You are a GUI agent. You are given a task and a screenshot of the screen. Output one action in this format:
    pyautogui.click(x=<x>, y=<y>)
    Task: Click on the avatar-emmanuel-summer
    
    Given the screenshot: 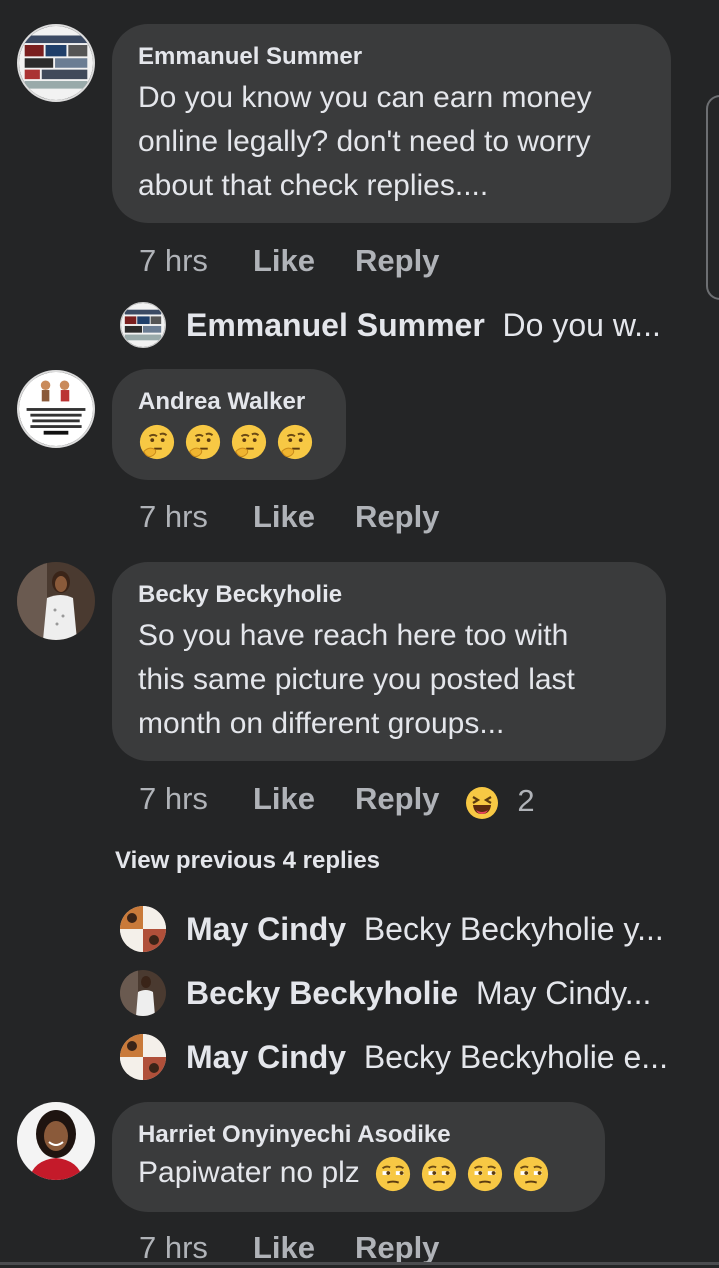 What is the action you would take?
    pyautogui.click(x=56, y=63)
    